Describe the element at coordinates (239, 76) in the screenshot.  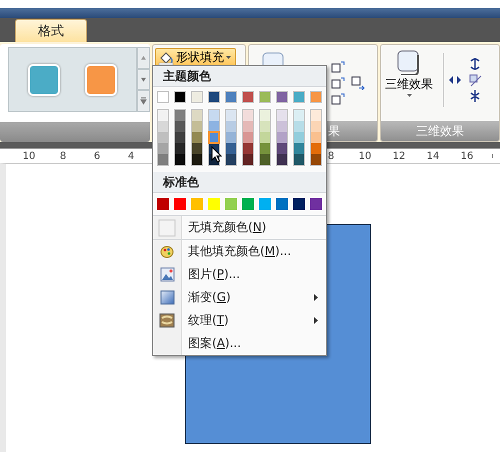
I see `menu-heading: 主题颜色` at that location.